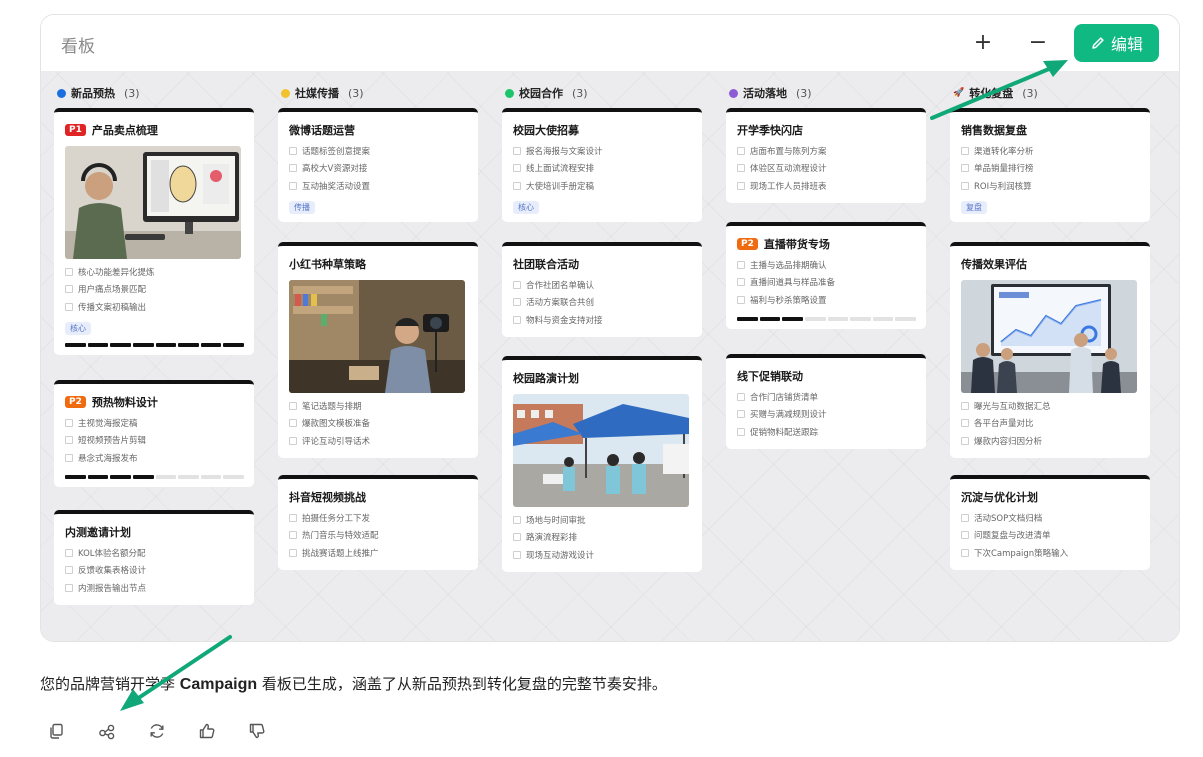 The height and width of the screenshot is (757, 1203). Describe the element at coordinates (335, 169) in the screenshot. I see `task-label: 高校大V资源对接` at that location.